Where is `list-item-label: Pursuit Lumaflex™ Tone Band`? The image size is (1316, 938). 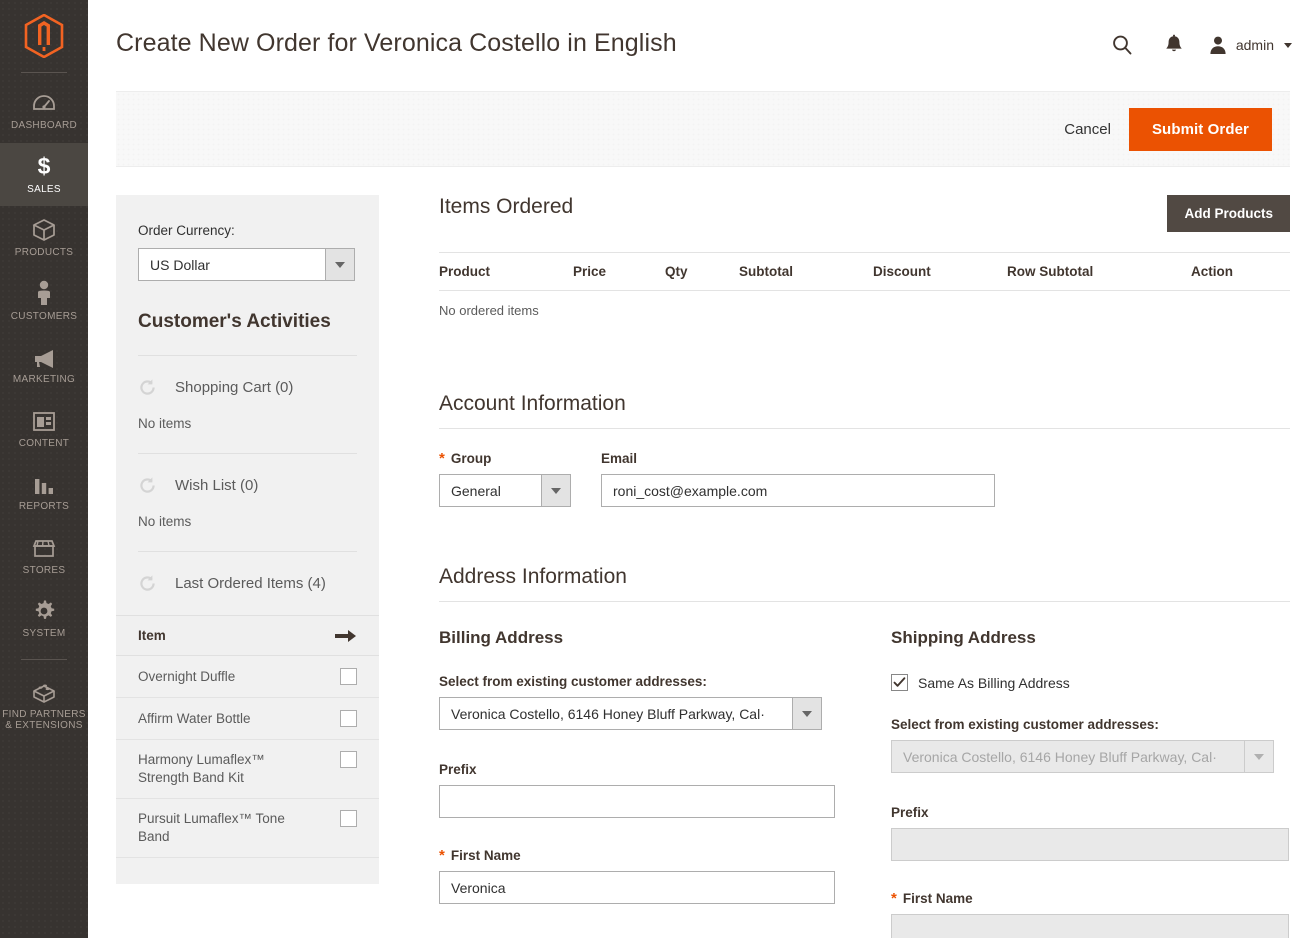 list-item-label: Pursuit Lumaflex™ Tone Band is located at coordinates (211, 827).